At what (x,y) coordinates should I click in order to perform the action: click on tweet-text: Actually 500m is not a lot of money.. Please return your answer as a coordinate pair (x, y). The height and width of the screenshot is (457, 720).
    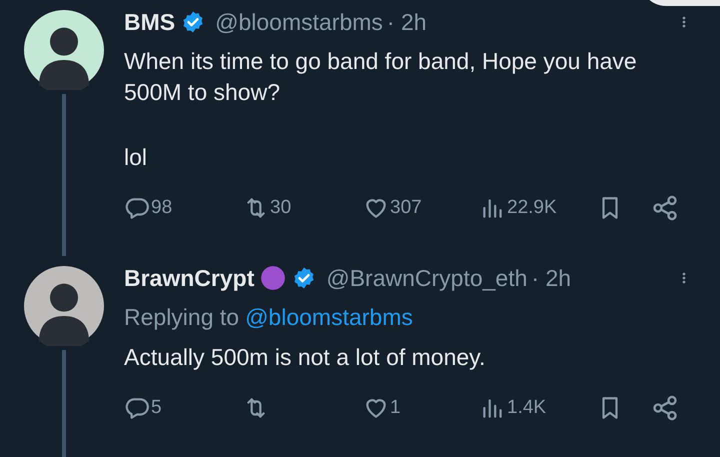
    Looking at the image, I should click on (305, 357).